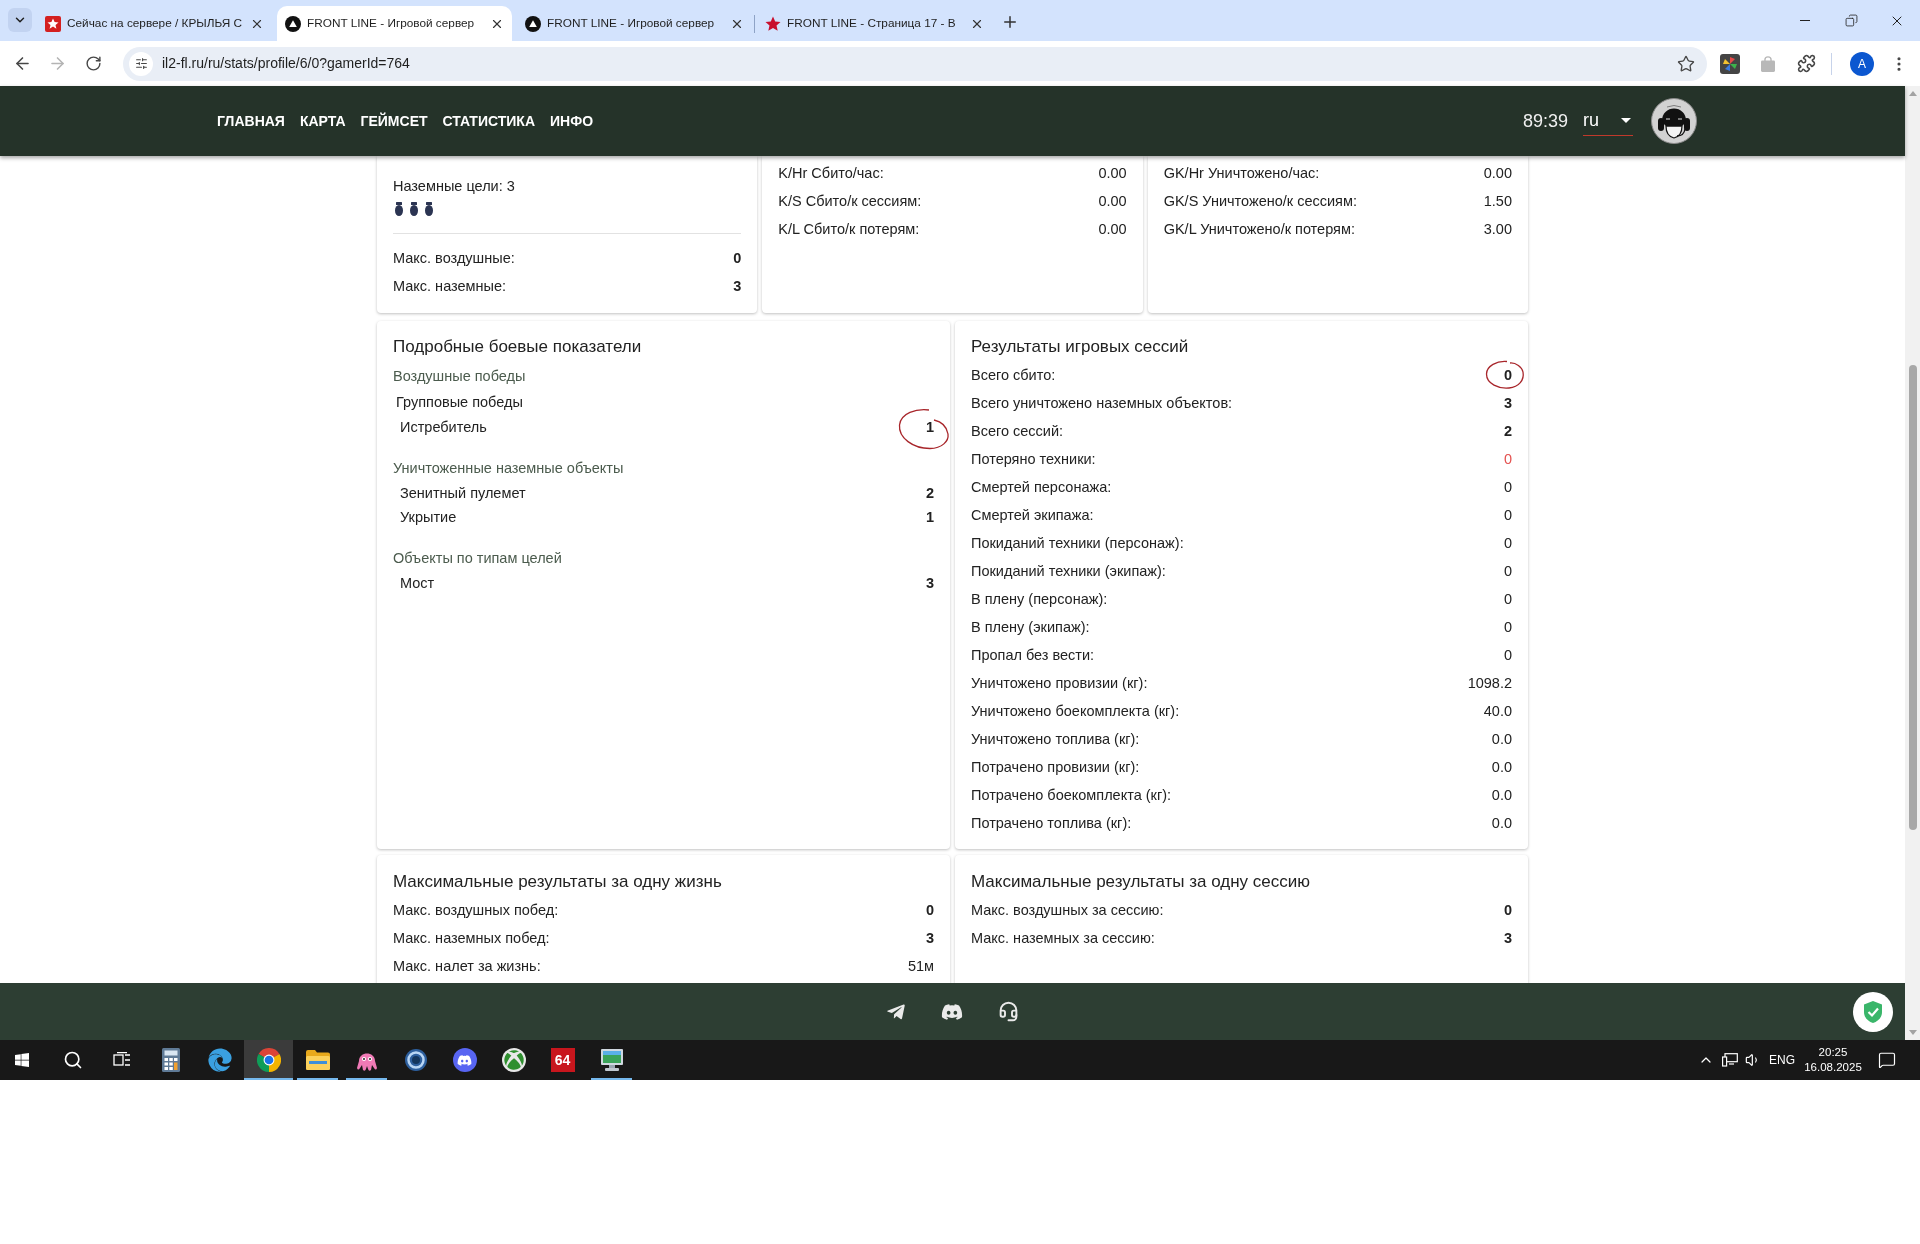  I want to click on stat-label: Смертей экипажа:, so click(1032, 515).